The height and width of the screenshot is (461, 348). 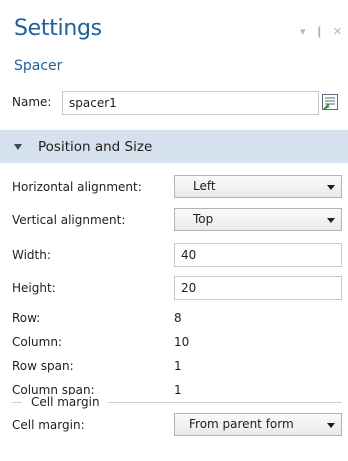 I want to click on cell-margin-select: From parent form, so click(x=258, y=424).